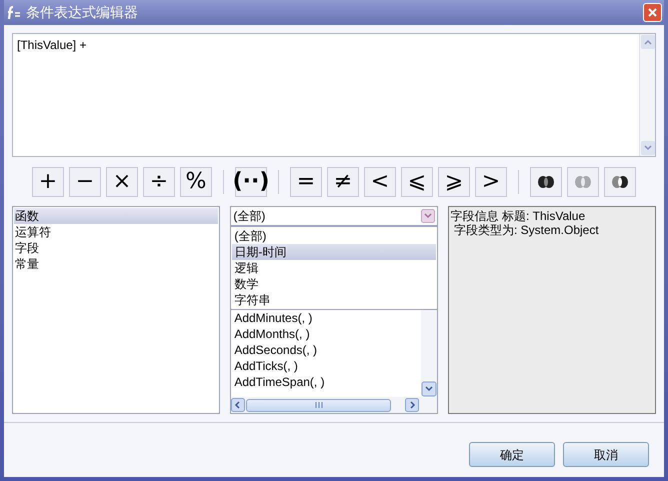 This screenshot has width=668, height=481. I want to click on info-text: 字段类型为: System.Object, so click(526, 230).